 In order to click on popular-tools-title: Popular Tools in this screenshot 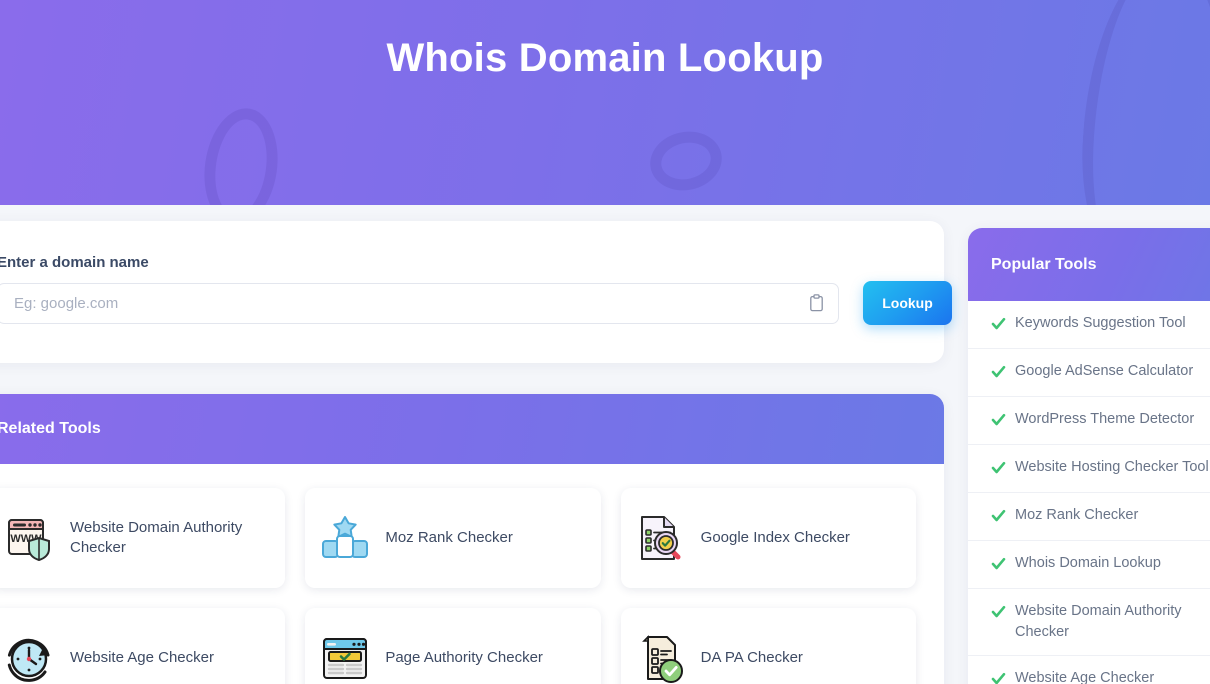, I will do `click(1044, 264)`.